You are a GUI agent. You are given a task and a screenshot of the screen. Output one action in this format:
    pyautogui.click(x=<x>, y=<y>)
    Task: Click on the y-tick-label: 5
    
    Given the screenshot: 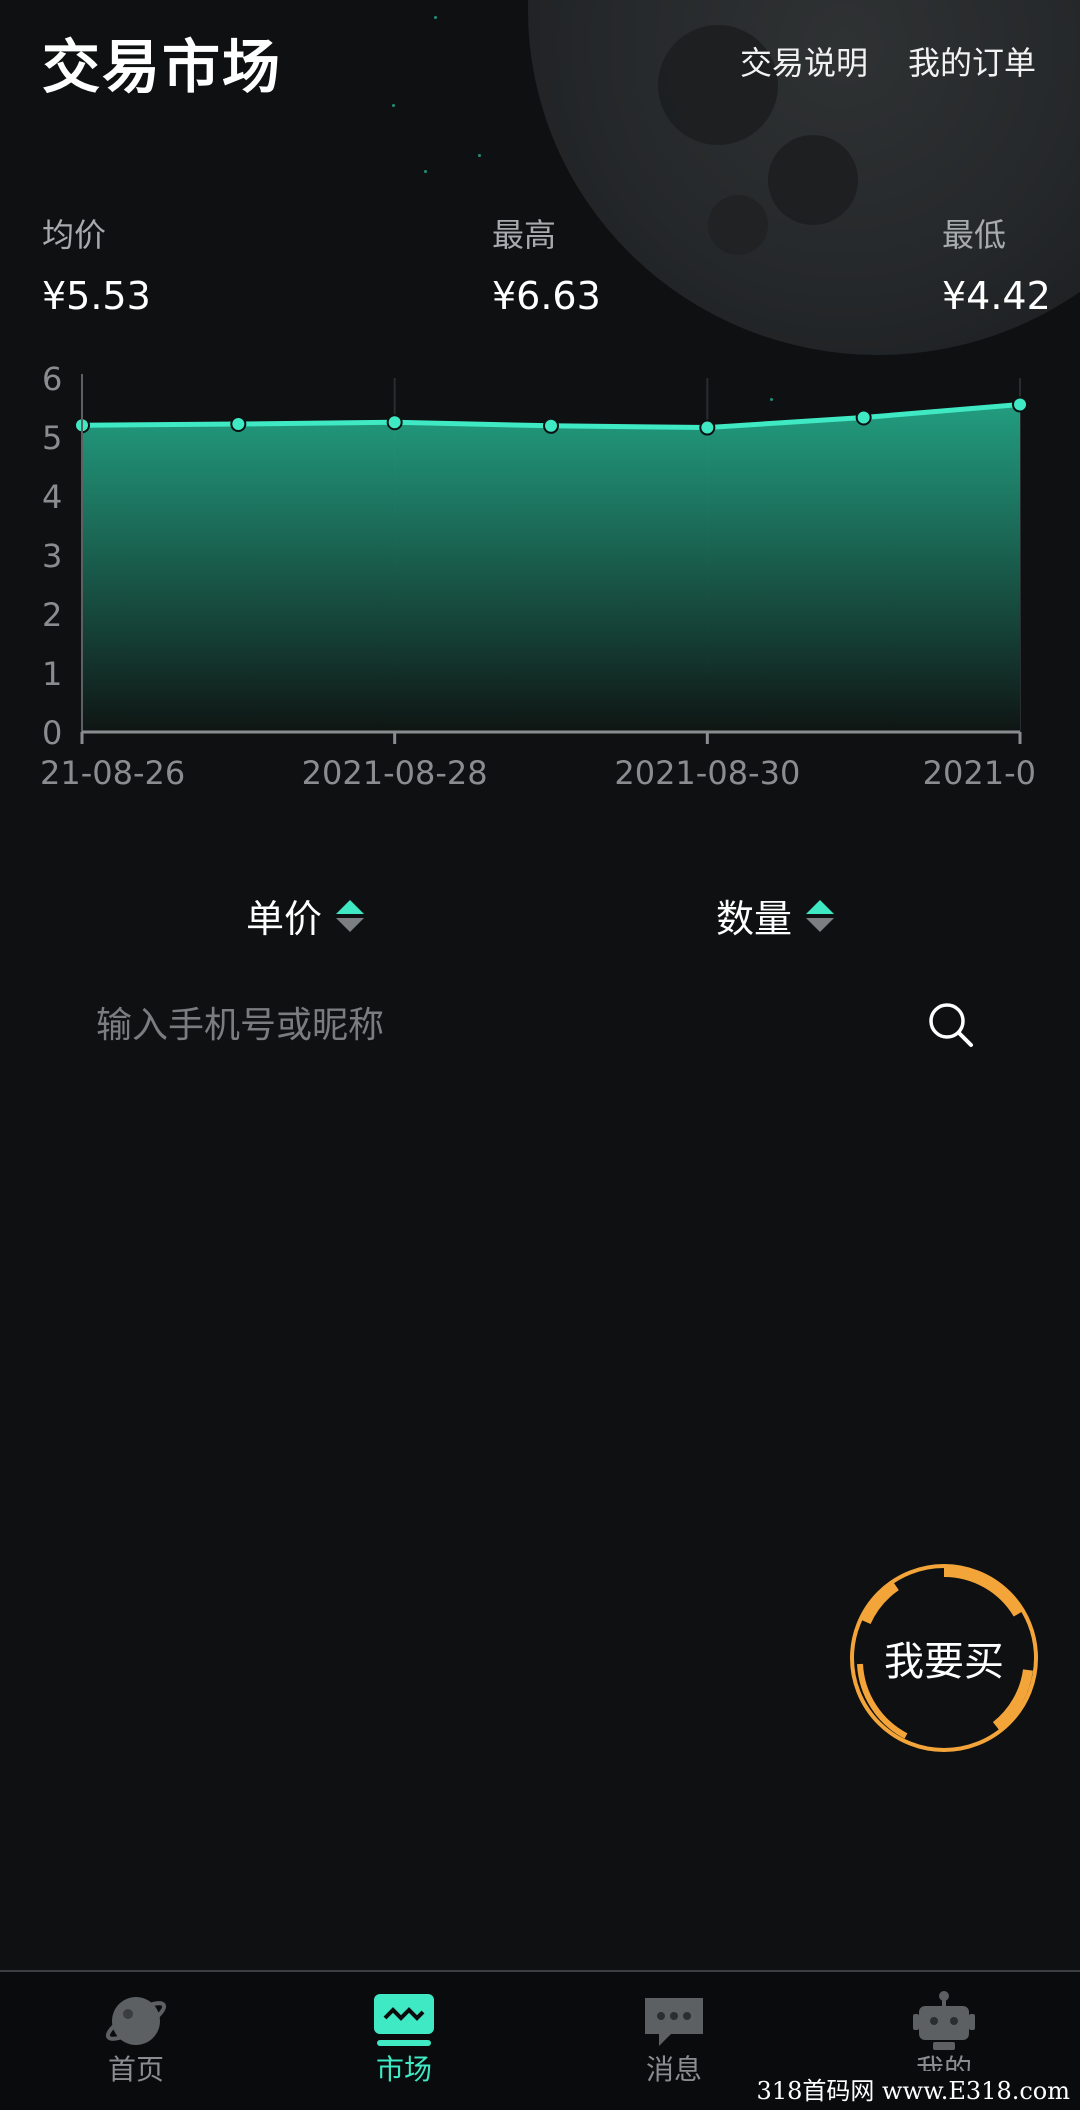 What is the action you would take?
    pyautogui.click(x=52, y=438)
    